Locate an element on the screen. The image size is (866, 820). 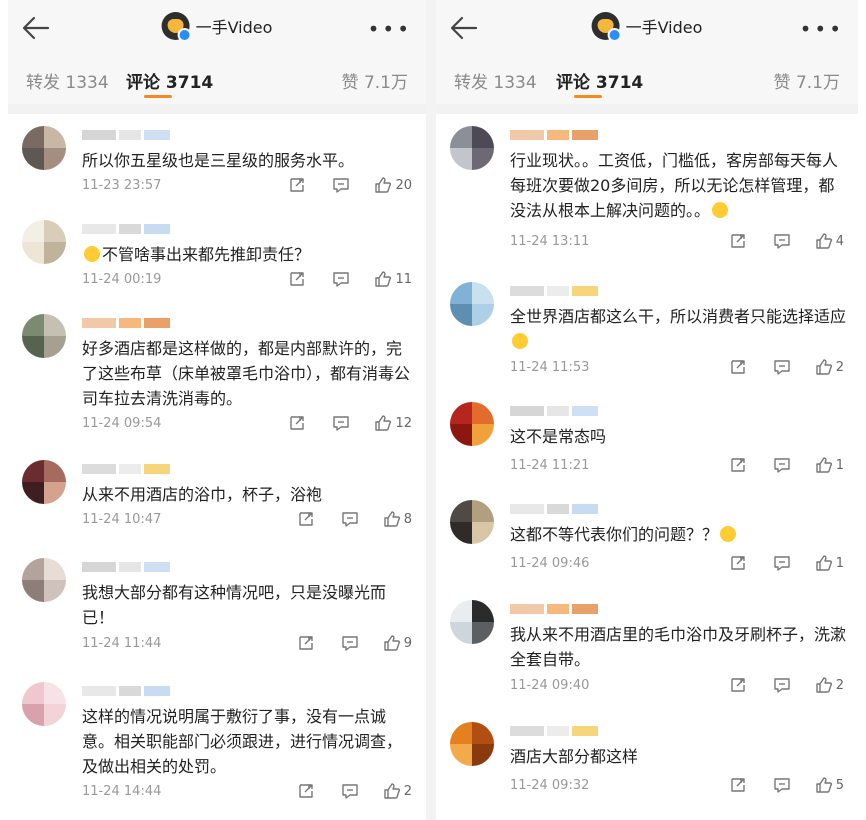
comment-actions: 8 is located at coordinates (354, 519).